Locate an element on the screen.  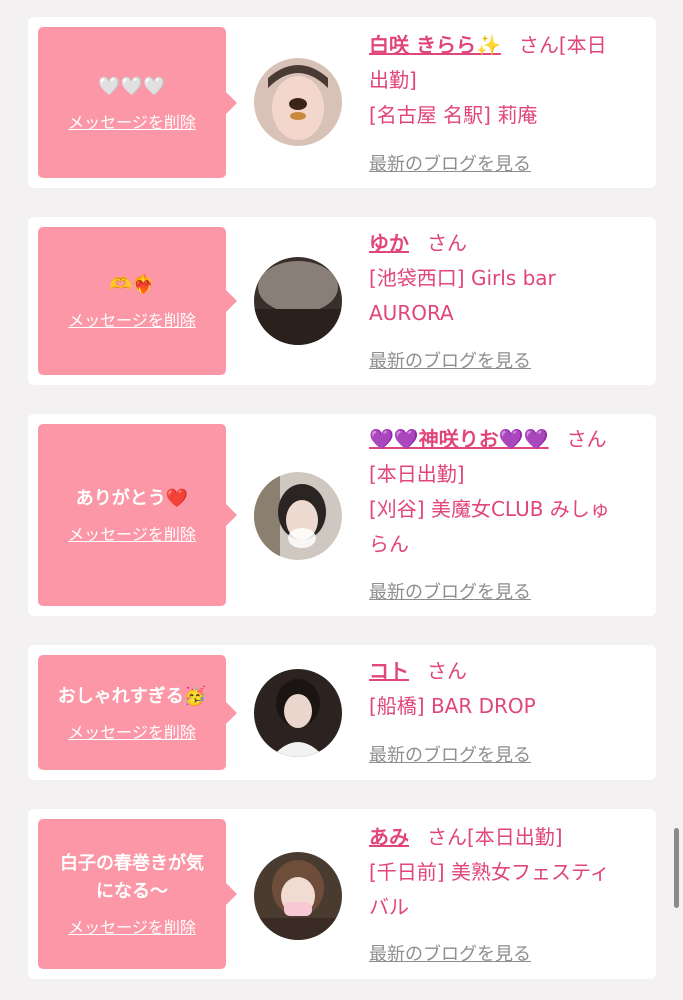
name-line: ゆか さん is located at coordinates (507, 243).